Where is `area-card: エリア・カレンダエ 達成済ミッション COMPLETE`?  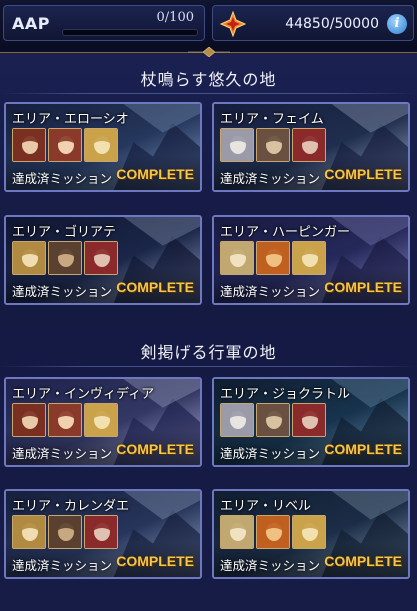 area-card: エリア・カレンダエ 達成済ミッション COMPLETE is located at coordinates (103, 534).